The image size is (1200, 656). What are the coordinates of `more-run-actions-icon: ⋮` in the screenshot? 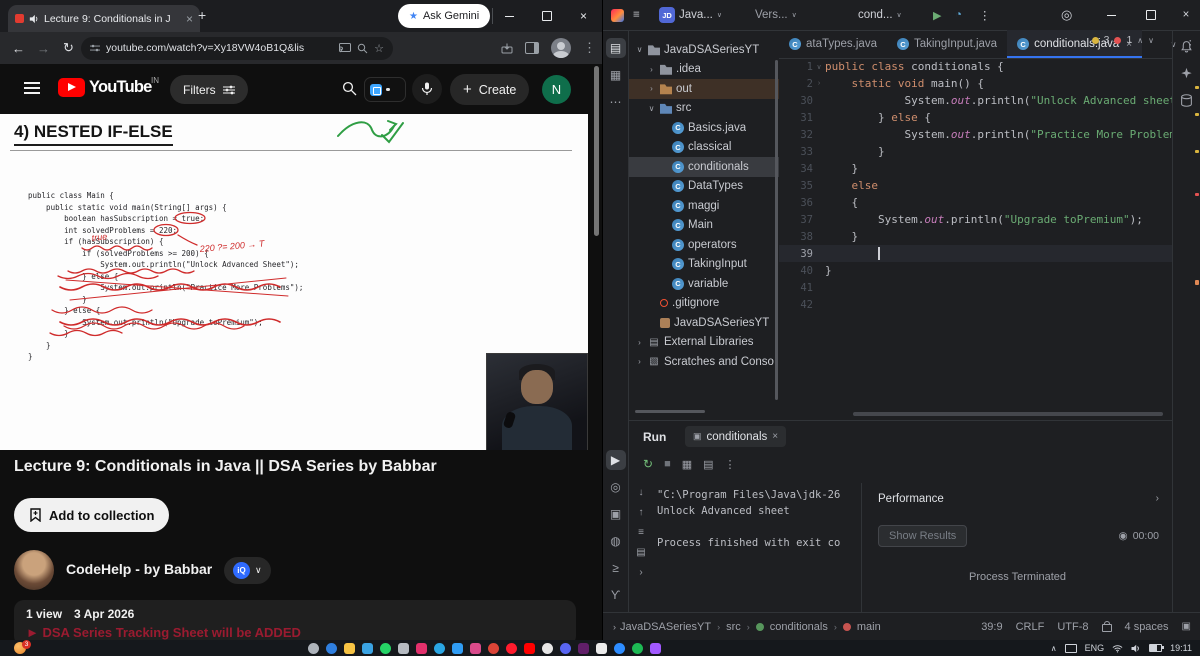 It's located at (985, 15).